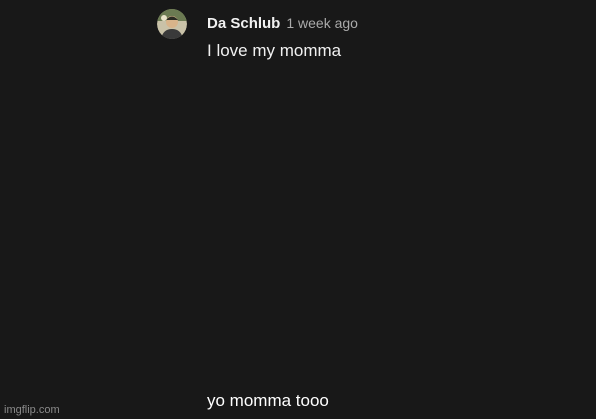 This screenshot has height=419, width=596. I want to click on comment-text: I love my momma, so click(274, 50).